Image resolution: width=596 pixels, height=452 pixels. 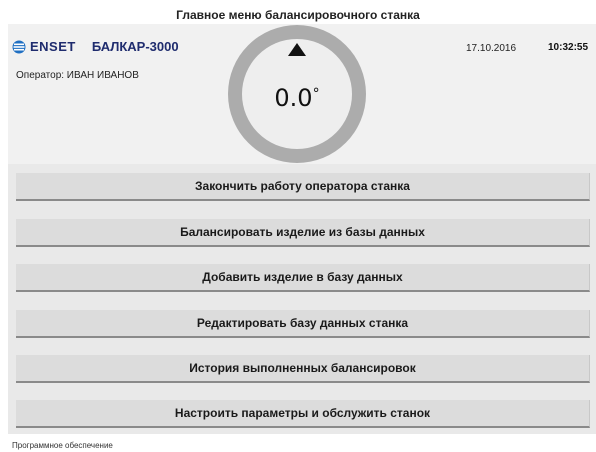 I want to click on angle-unit: °, so click(x=316, y=94).